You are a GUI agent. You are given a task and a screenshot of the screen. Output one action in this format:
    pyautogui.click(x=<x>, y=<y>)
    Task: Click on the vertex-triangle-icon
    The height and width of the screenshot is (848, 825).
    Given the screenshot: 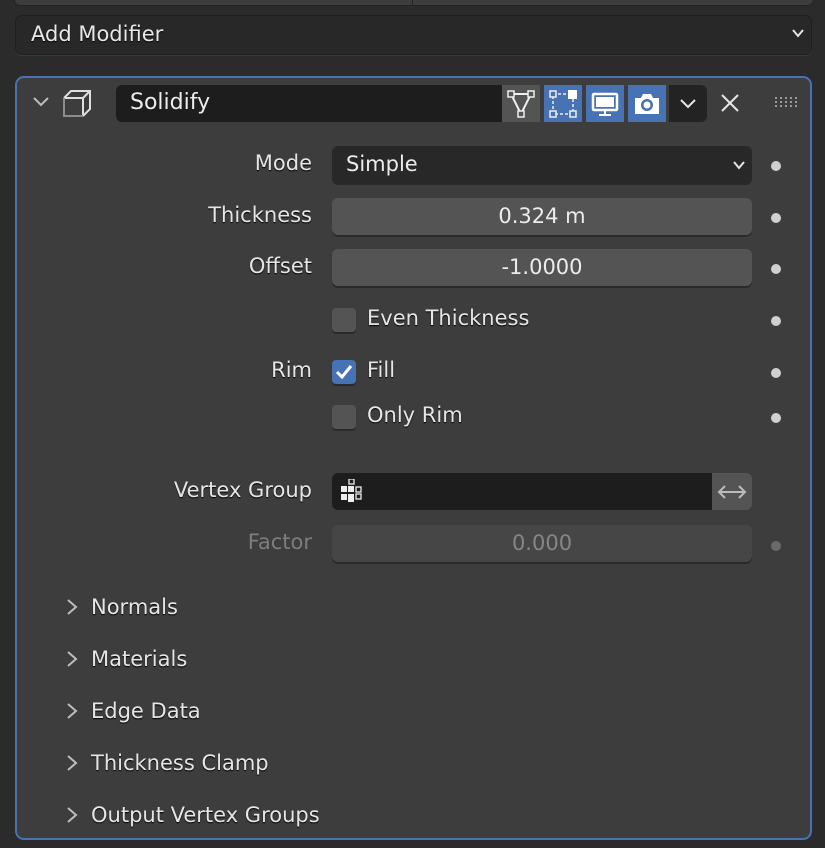 What is the action you would take?
    pyautogui.click(x=521, y=103)
    